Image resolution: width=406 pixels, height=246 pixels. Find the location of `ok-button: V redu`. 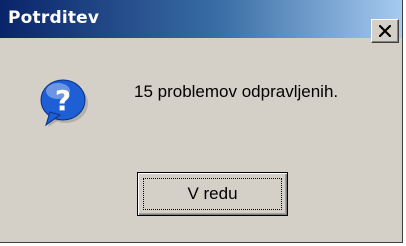

ok-button: V redu is located at coordinates (212, 194).